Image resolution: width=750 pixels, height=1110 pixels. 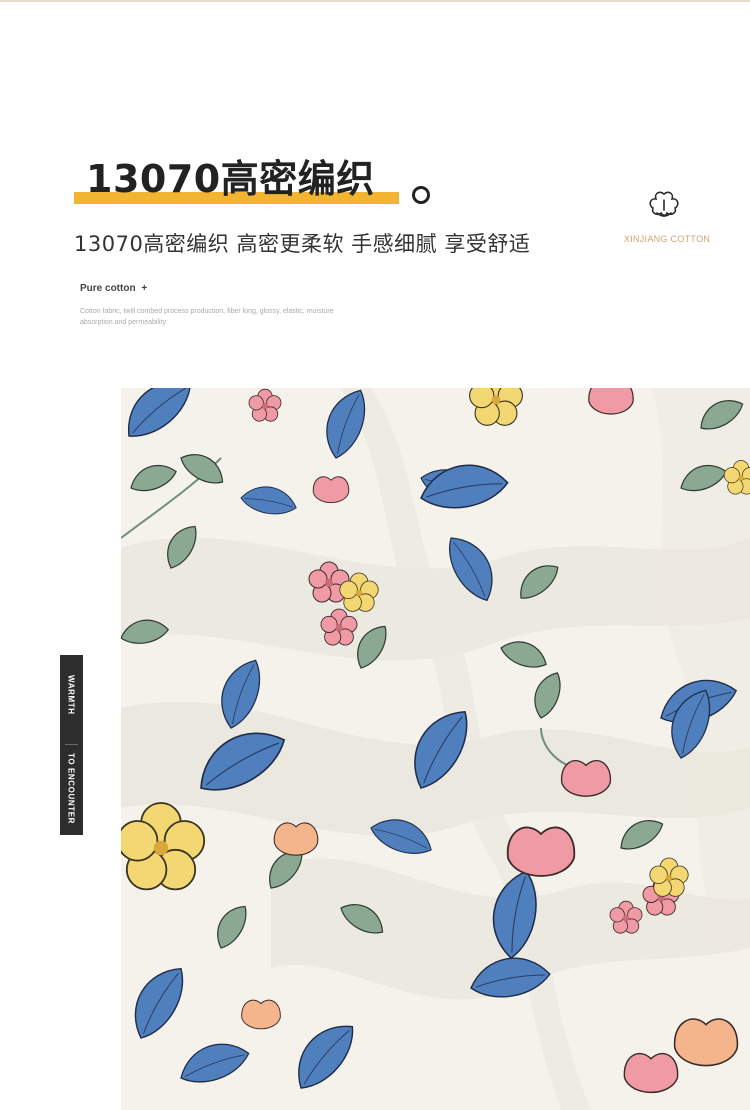 I want to click on brand-label: XINJIANG COTTON, so click(x=667, y=239).